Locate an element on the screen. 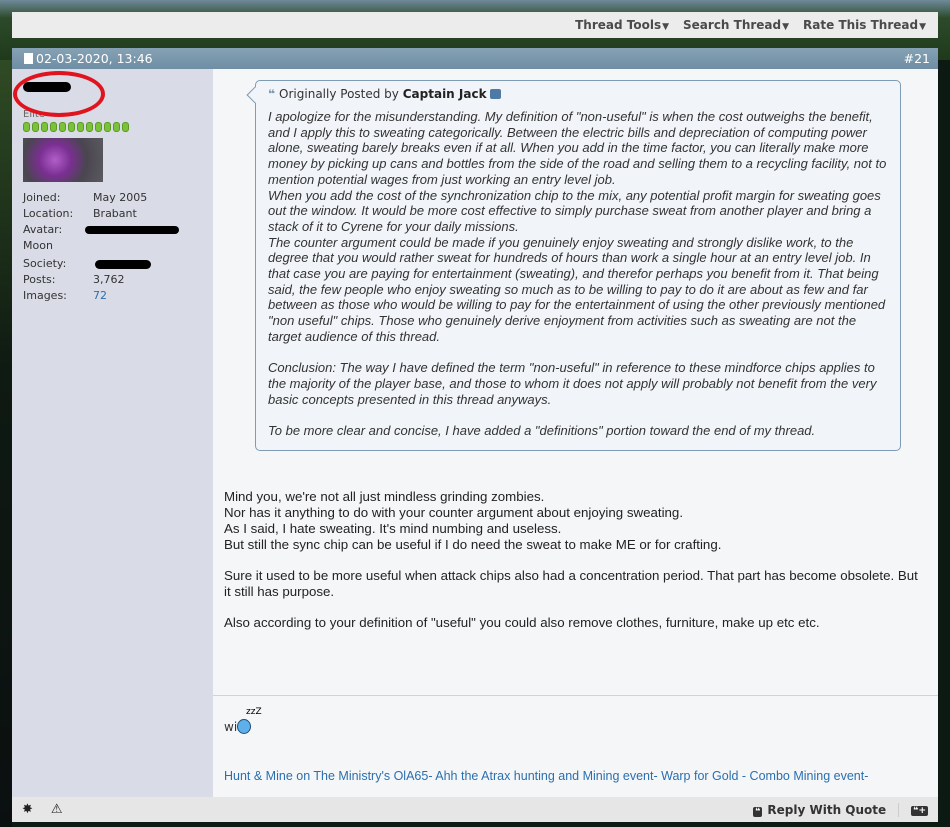 The width and height of the screenshot is (950, 827). info-label: Posts: is located at coordinates (39, 279).